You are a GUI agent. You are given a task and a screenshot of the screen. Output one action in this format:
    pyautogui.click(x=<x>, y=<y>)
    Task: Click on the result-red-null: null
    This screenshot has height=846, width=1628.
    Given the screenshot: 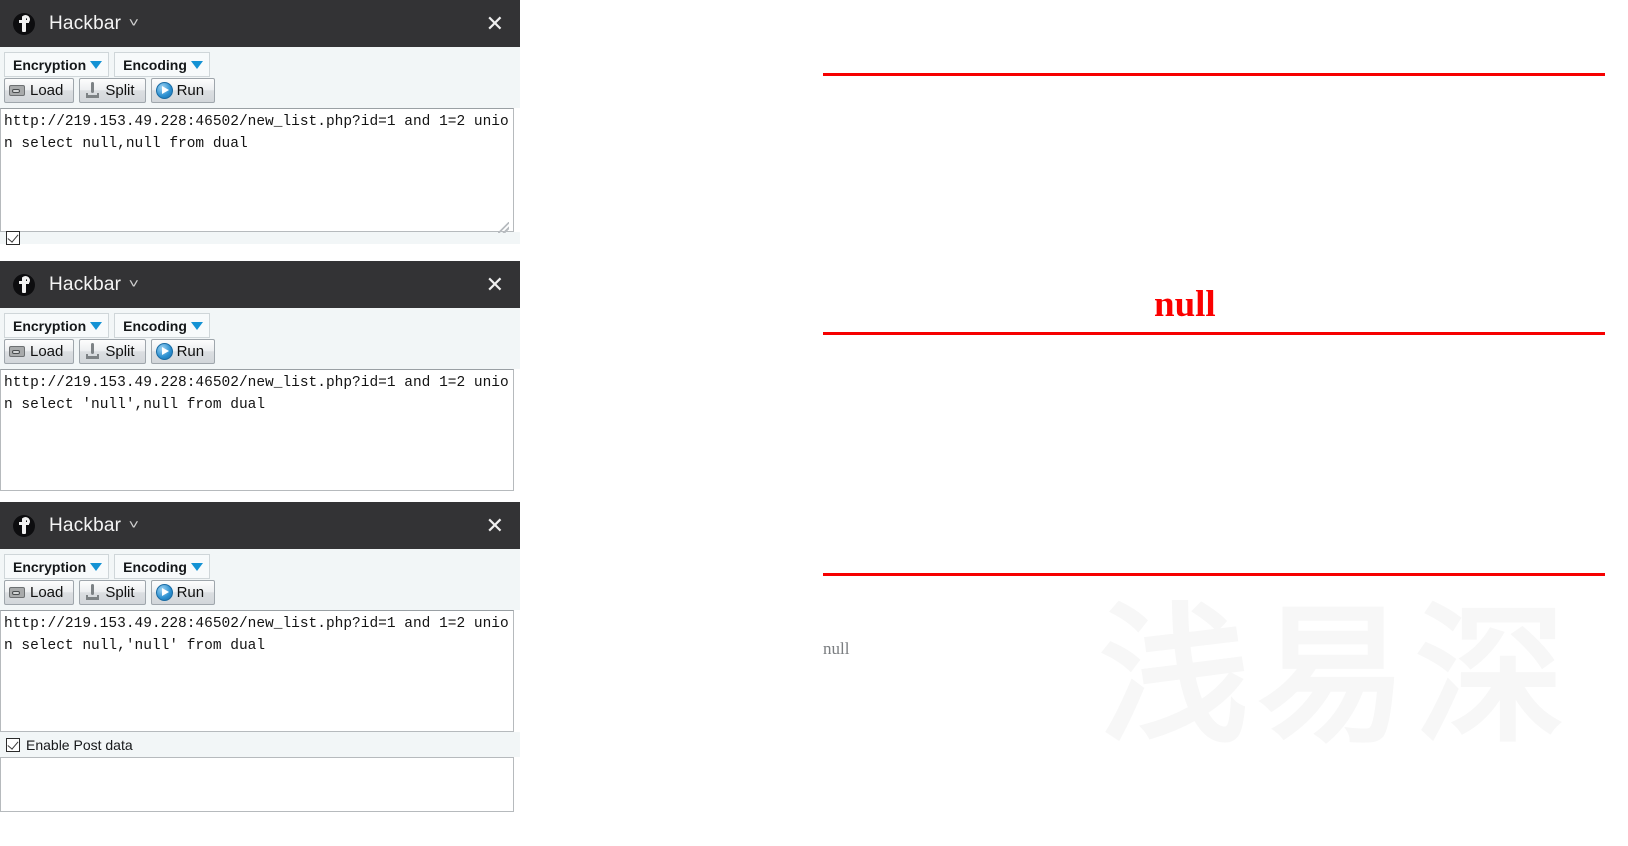 What is the action you would take?
    pyautogui.click(x=1185, y=304)
    